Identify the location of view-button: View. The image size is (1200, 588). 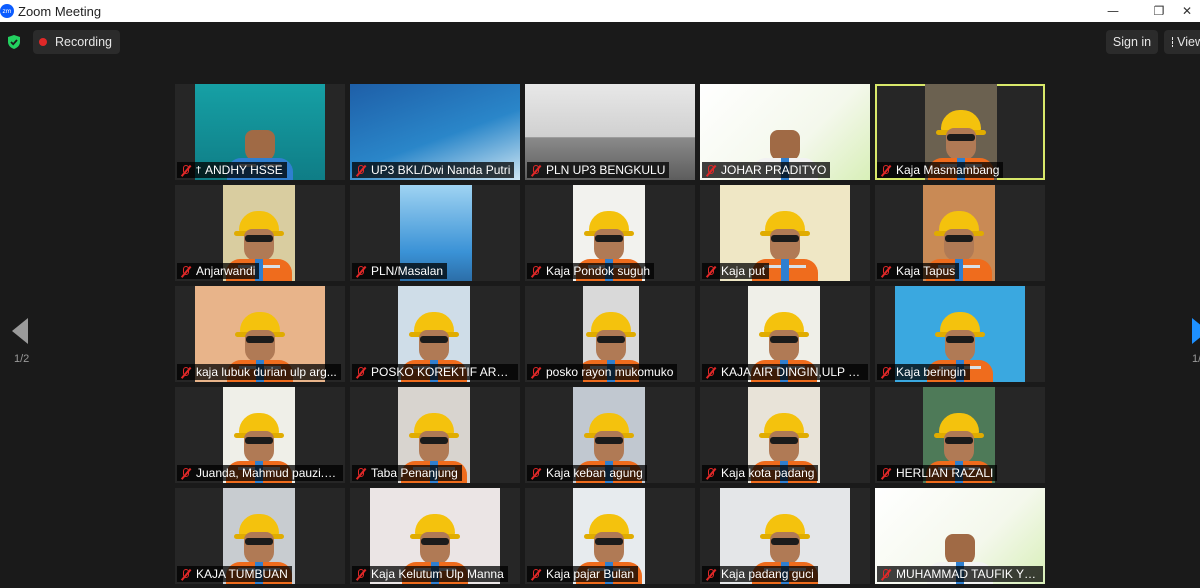
(1182, 42).